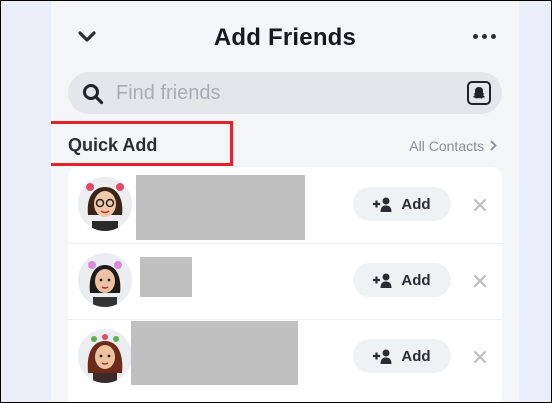  I want to click on snapcode-ghost-icon, so click(479, 93).